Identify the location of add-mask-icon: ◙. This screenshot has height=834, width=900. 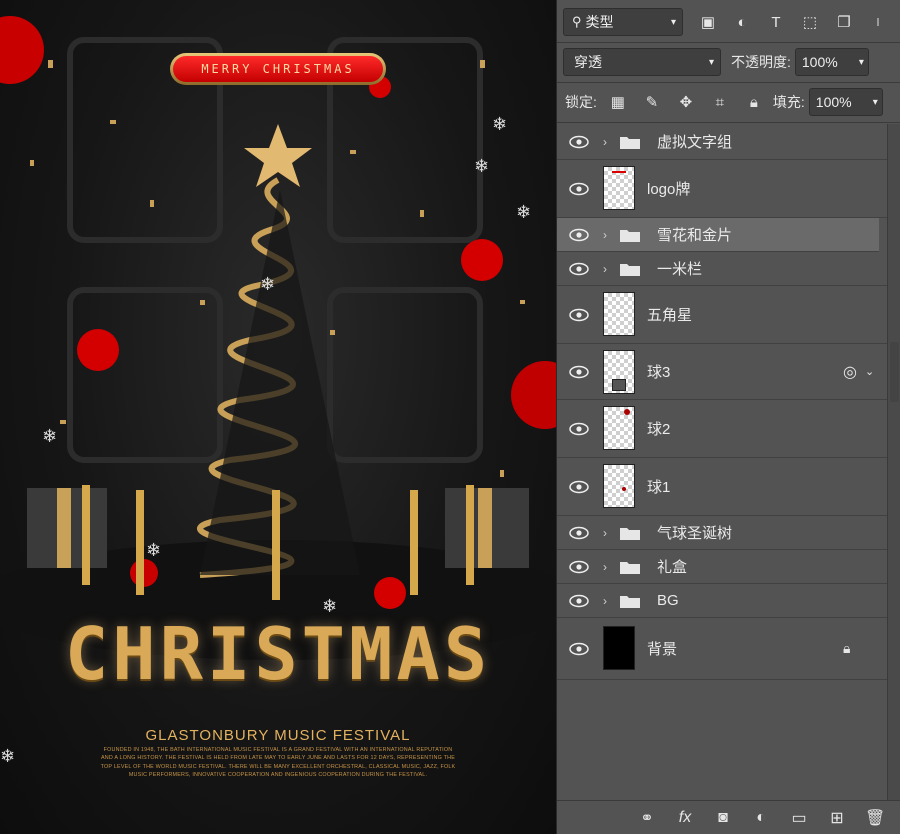
(723, 818).